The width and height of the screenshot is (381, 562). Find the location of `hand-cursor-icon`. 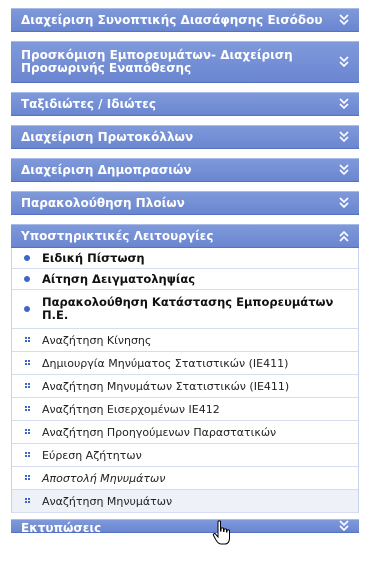

hand-cursor-icon is located at coordinates (222, 534).